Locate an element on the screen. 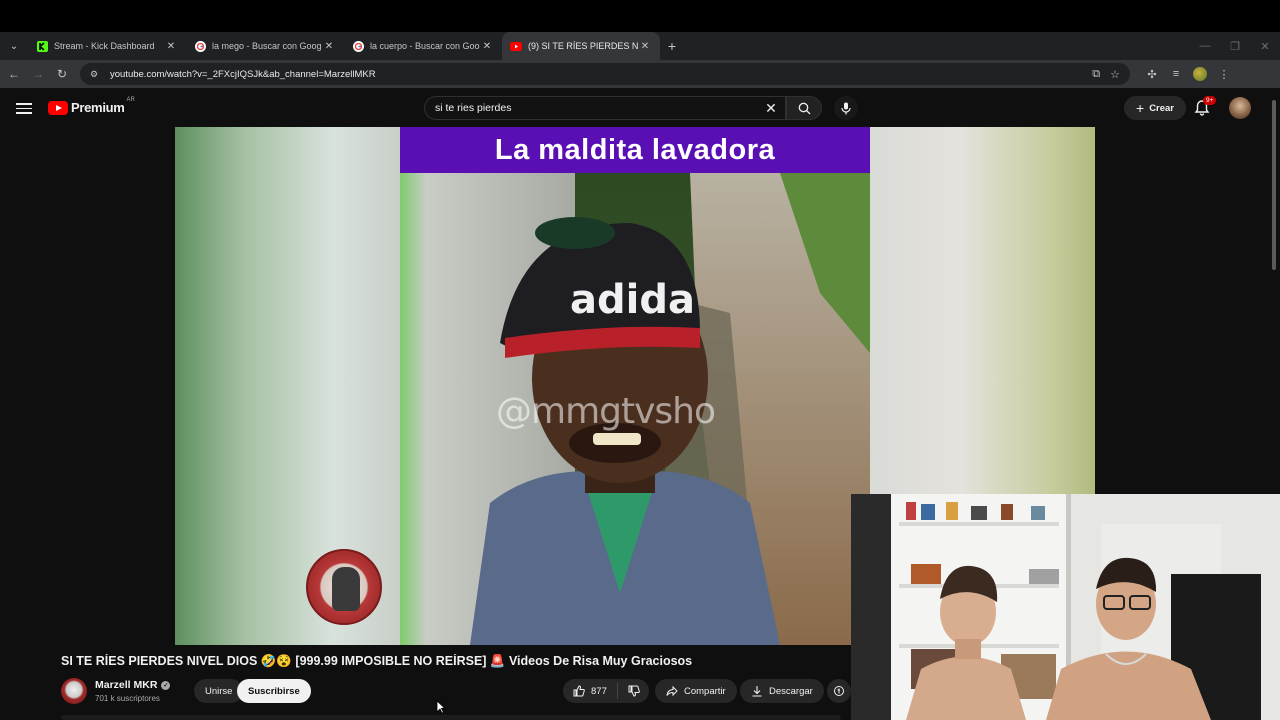 This screenshot has width=1280, height=720. dislike-button is located at coordinates (634, 691).